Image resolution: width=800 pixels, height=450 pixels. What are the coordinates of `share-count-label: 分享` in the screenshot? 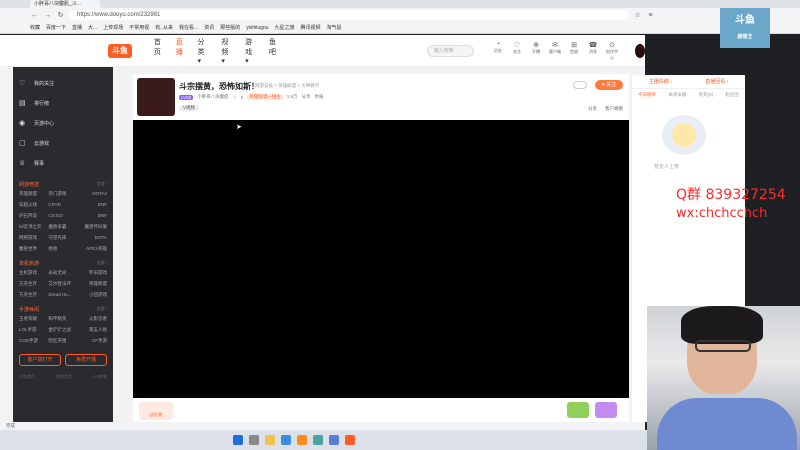 It's located at (306, 97).